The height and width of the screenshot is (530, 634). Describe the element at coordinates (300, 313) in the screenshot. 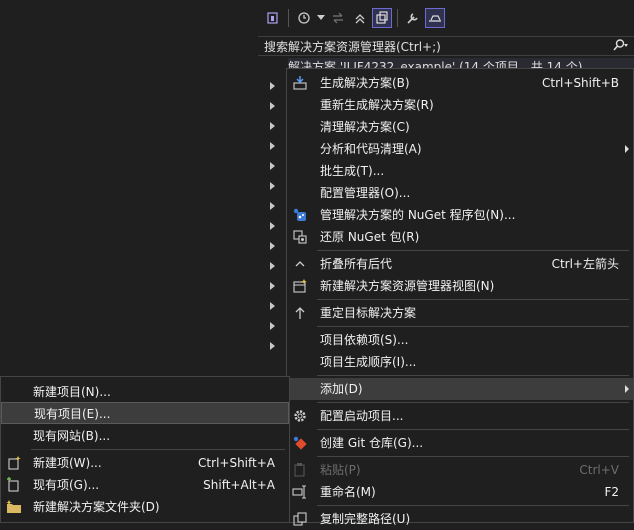

I see `retarget-icon` at that location.